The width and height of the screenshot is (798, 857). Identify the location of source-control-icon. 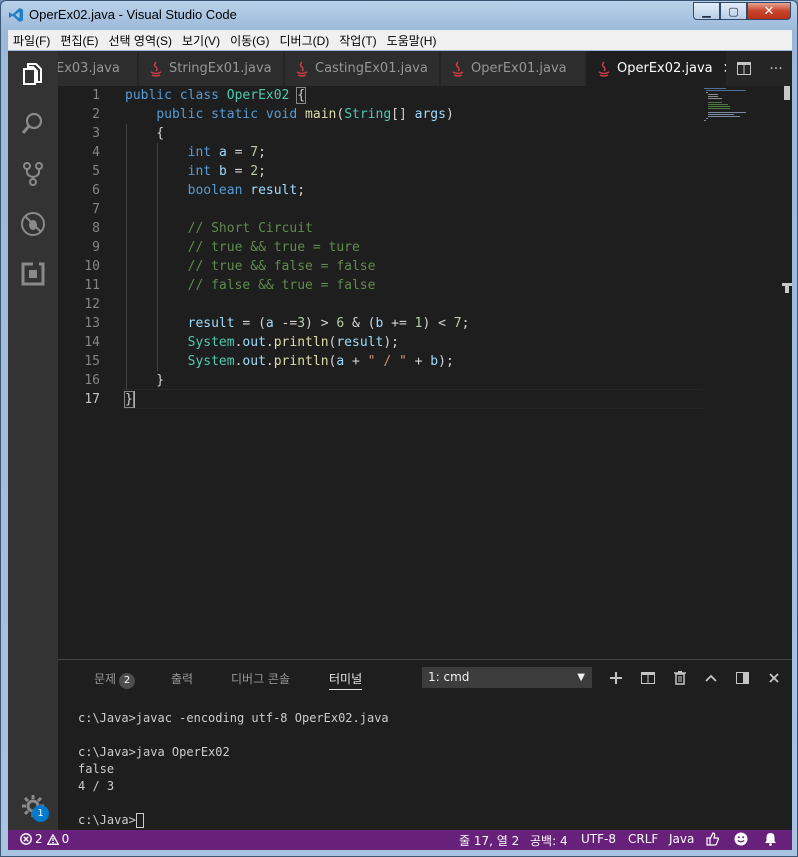
(33, 174).